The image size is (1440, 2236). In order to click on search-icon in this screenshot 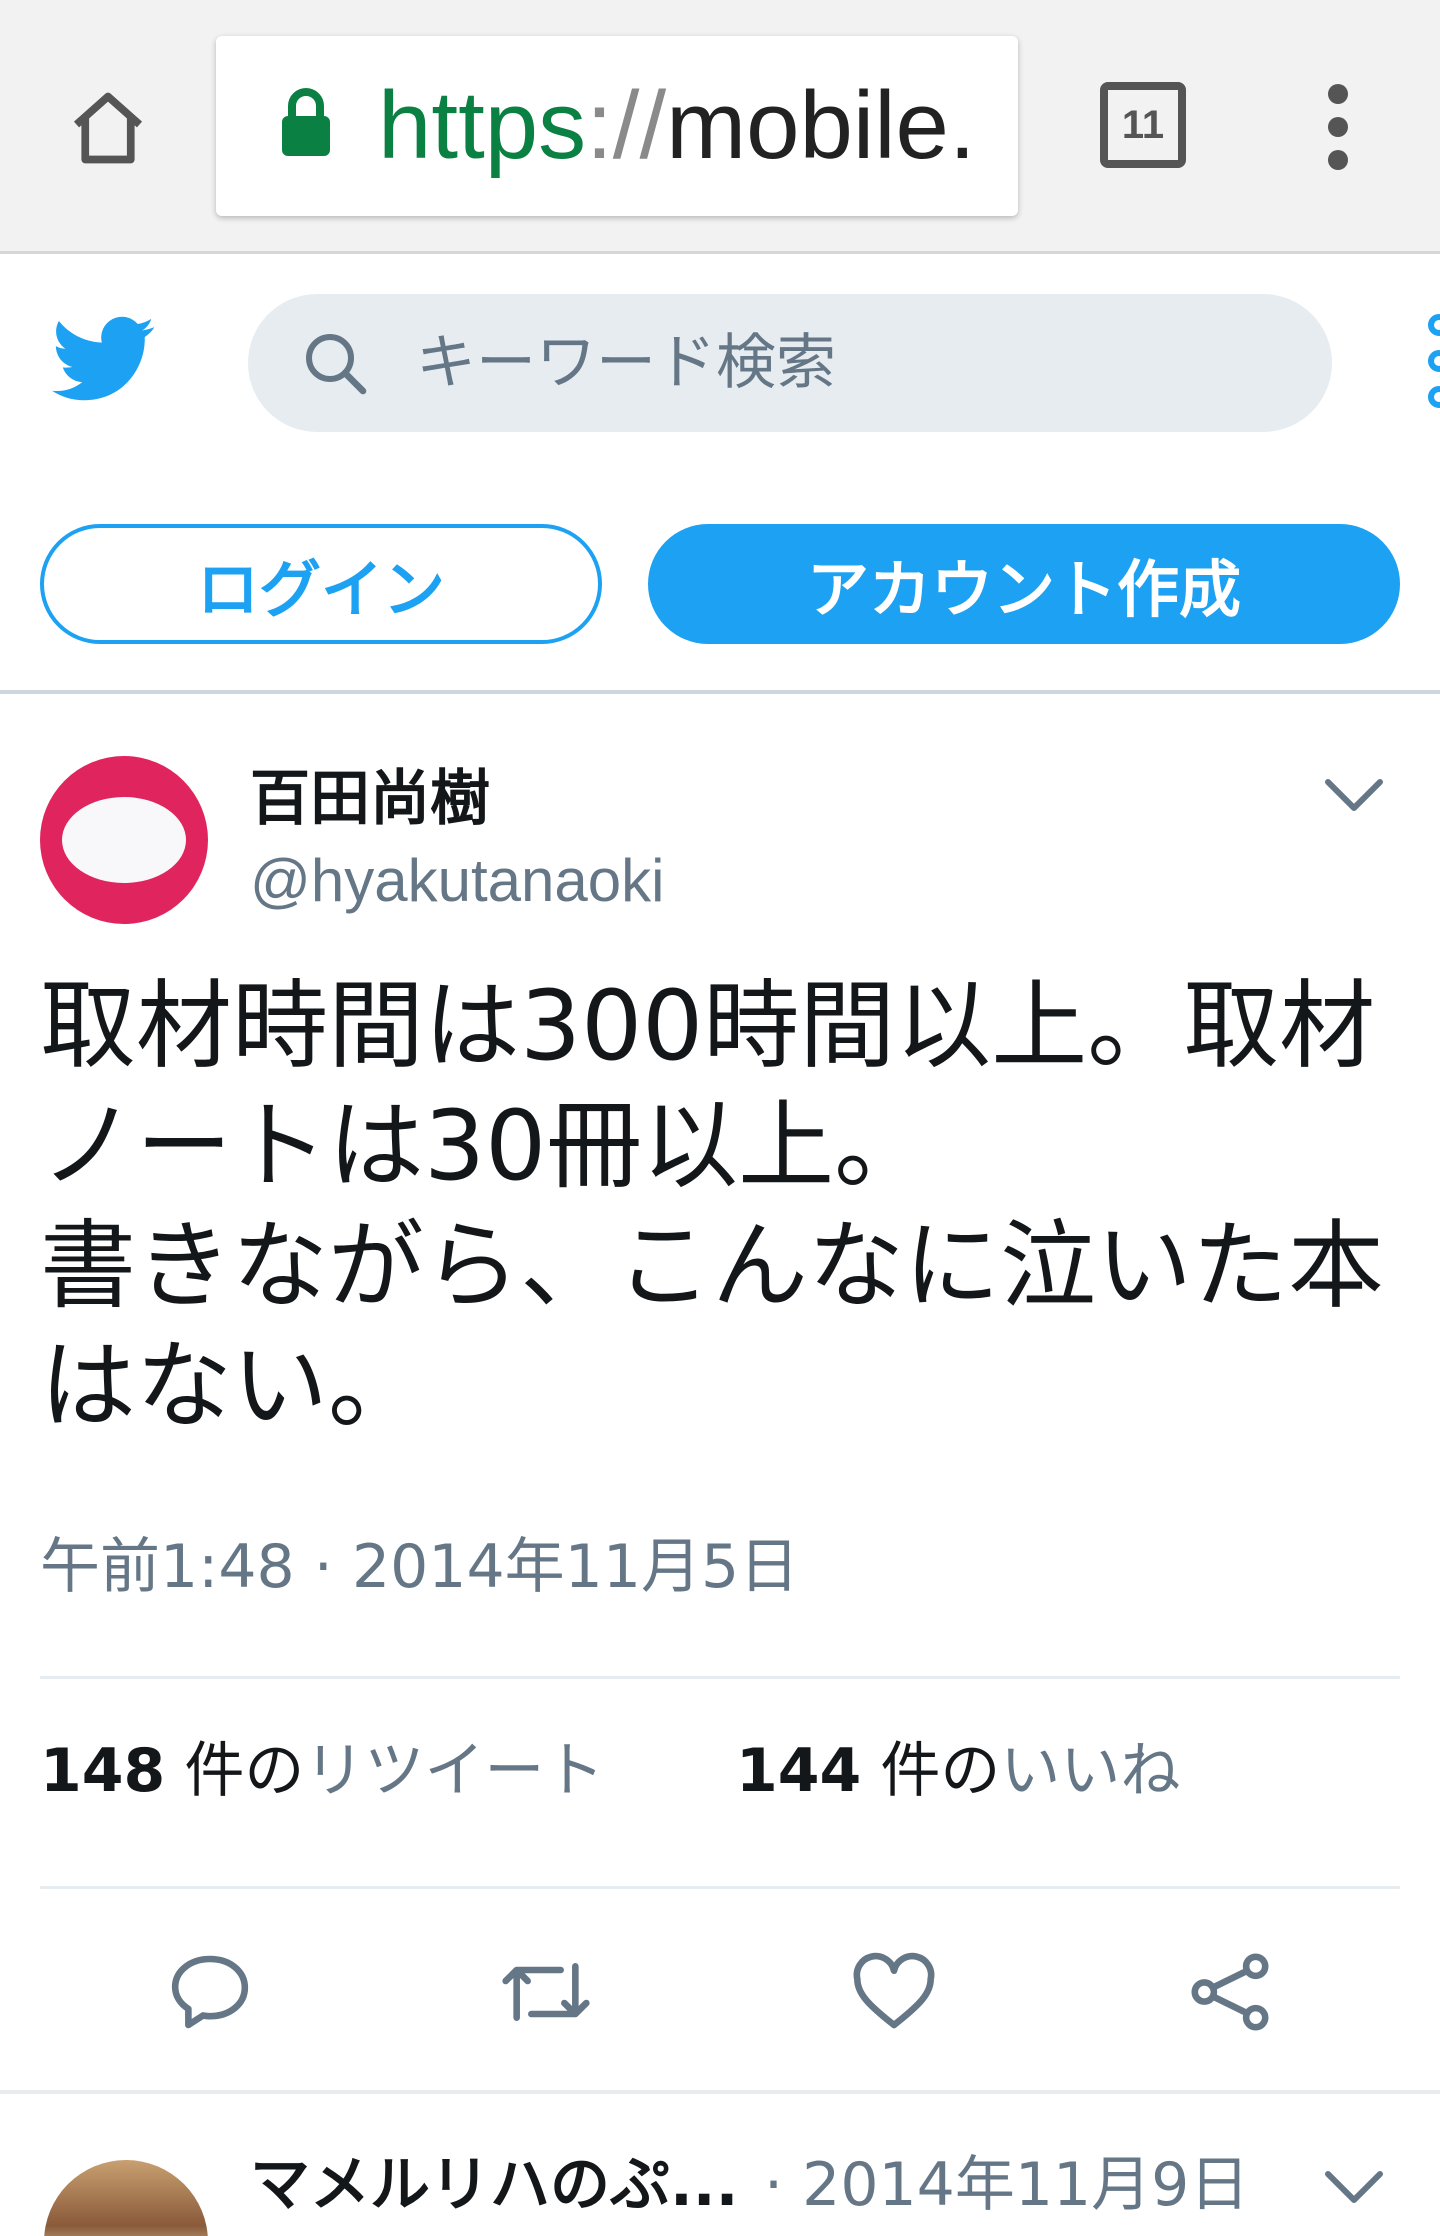, I will do `click(336, 366)`.